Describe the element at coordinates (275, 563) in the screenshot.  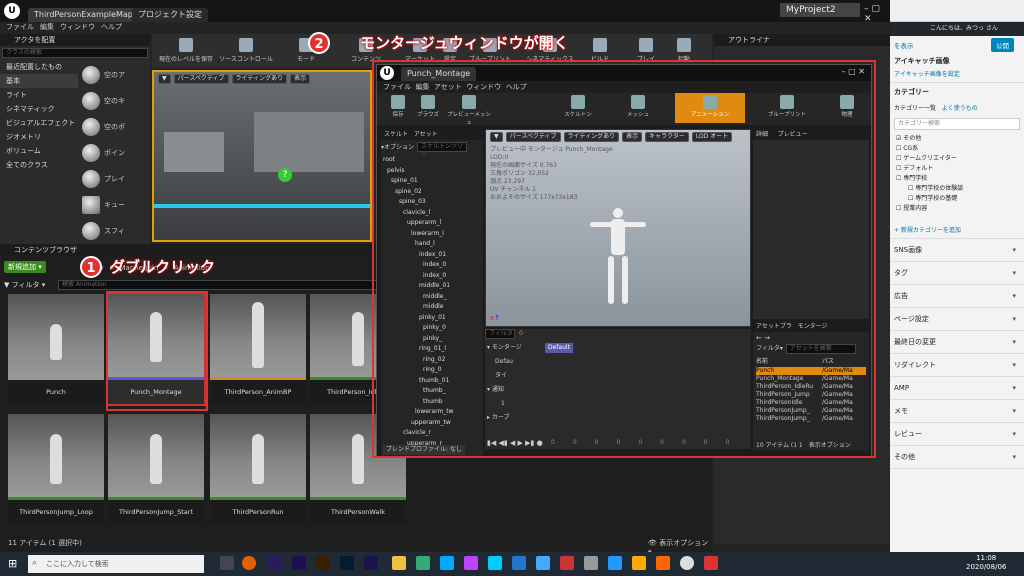
I see `premiere-icon` at that location.